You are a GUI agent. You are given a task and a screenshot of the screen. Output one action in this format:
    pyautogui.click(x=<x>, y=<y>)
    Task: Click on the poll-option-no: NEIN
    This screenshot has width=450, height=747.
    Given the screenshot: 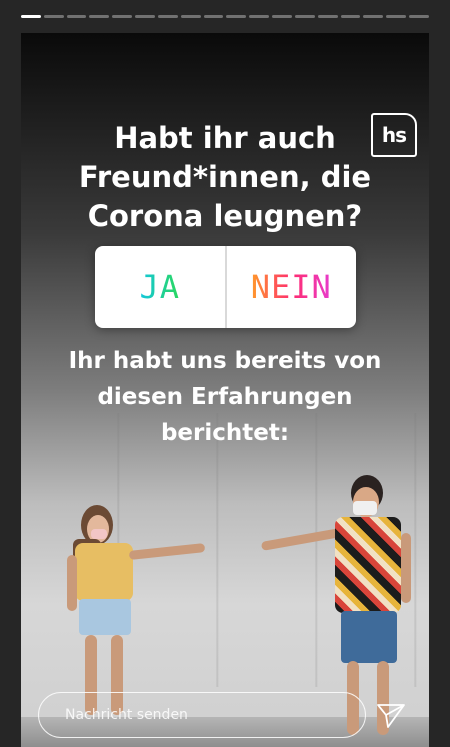 What is the action you would take?
    pyautogui.click(x=292, y=287)
    